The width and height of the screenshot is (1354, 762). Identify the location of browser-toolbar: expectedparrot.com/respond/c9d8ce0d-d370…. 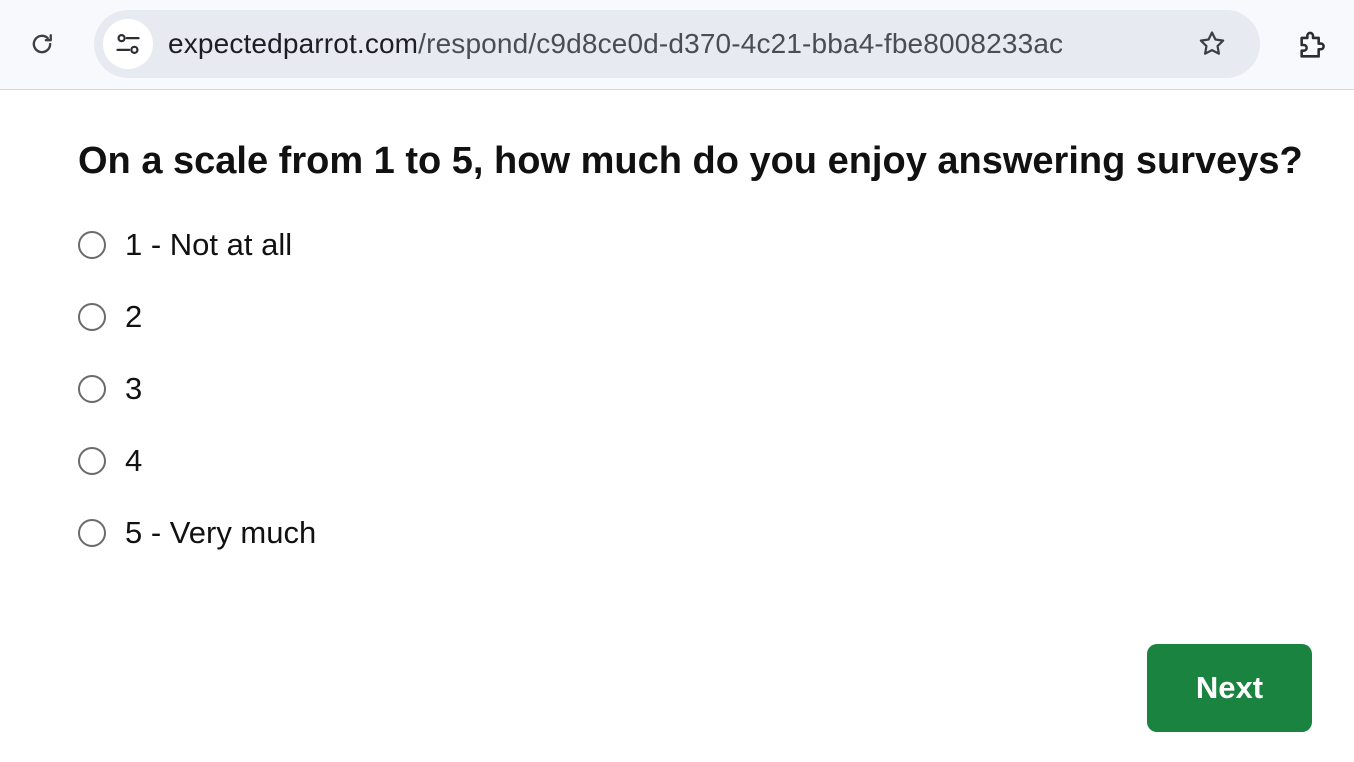
(677, 45).